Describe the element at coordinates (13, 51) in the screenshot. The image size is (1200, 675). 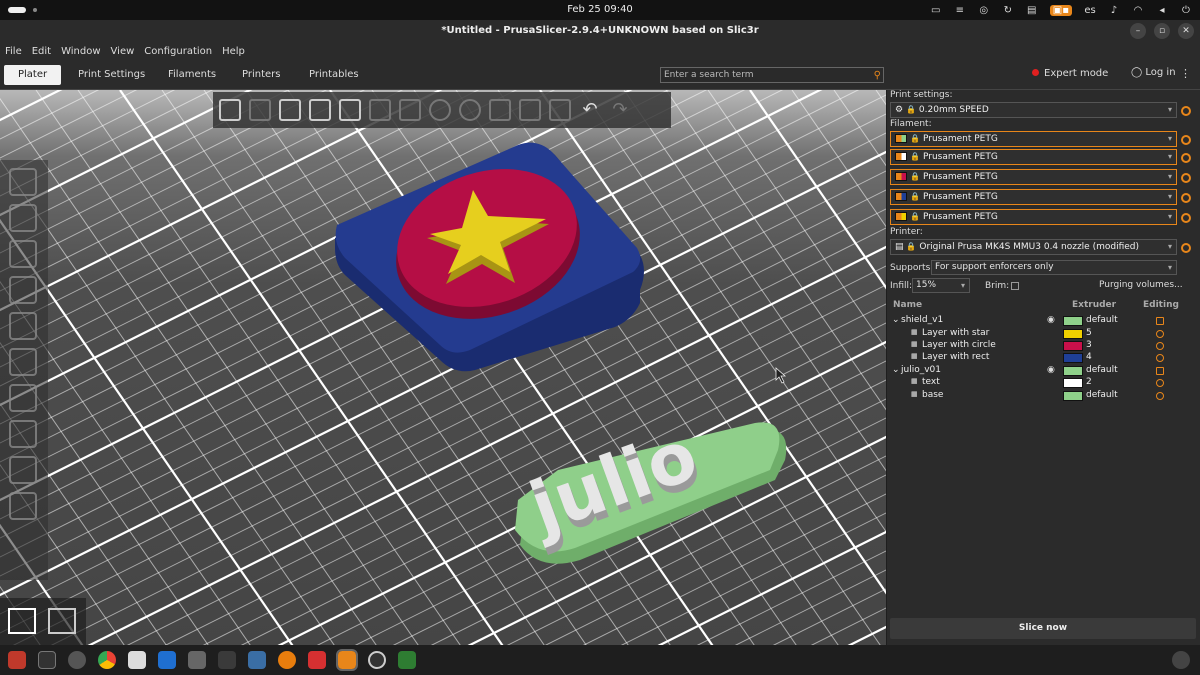
I see `menu-file: File` at that location.